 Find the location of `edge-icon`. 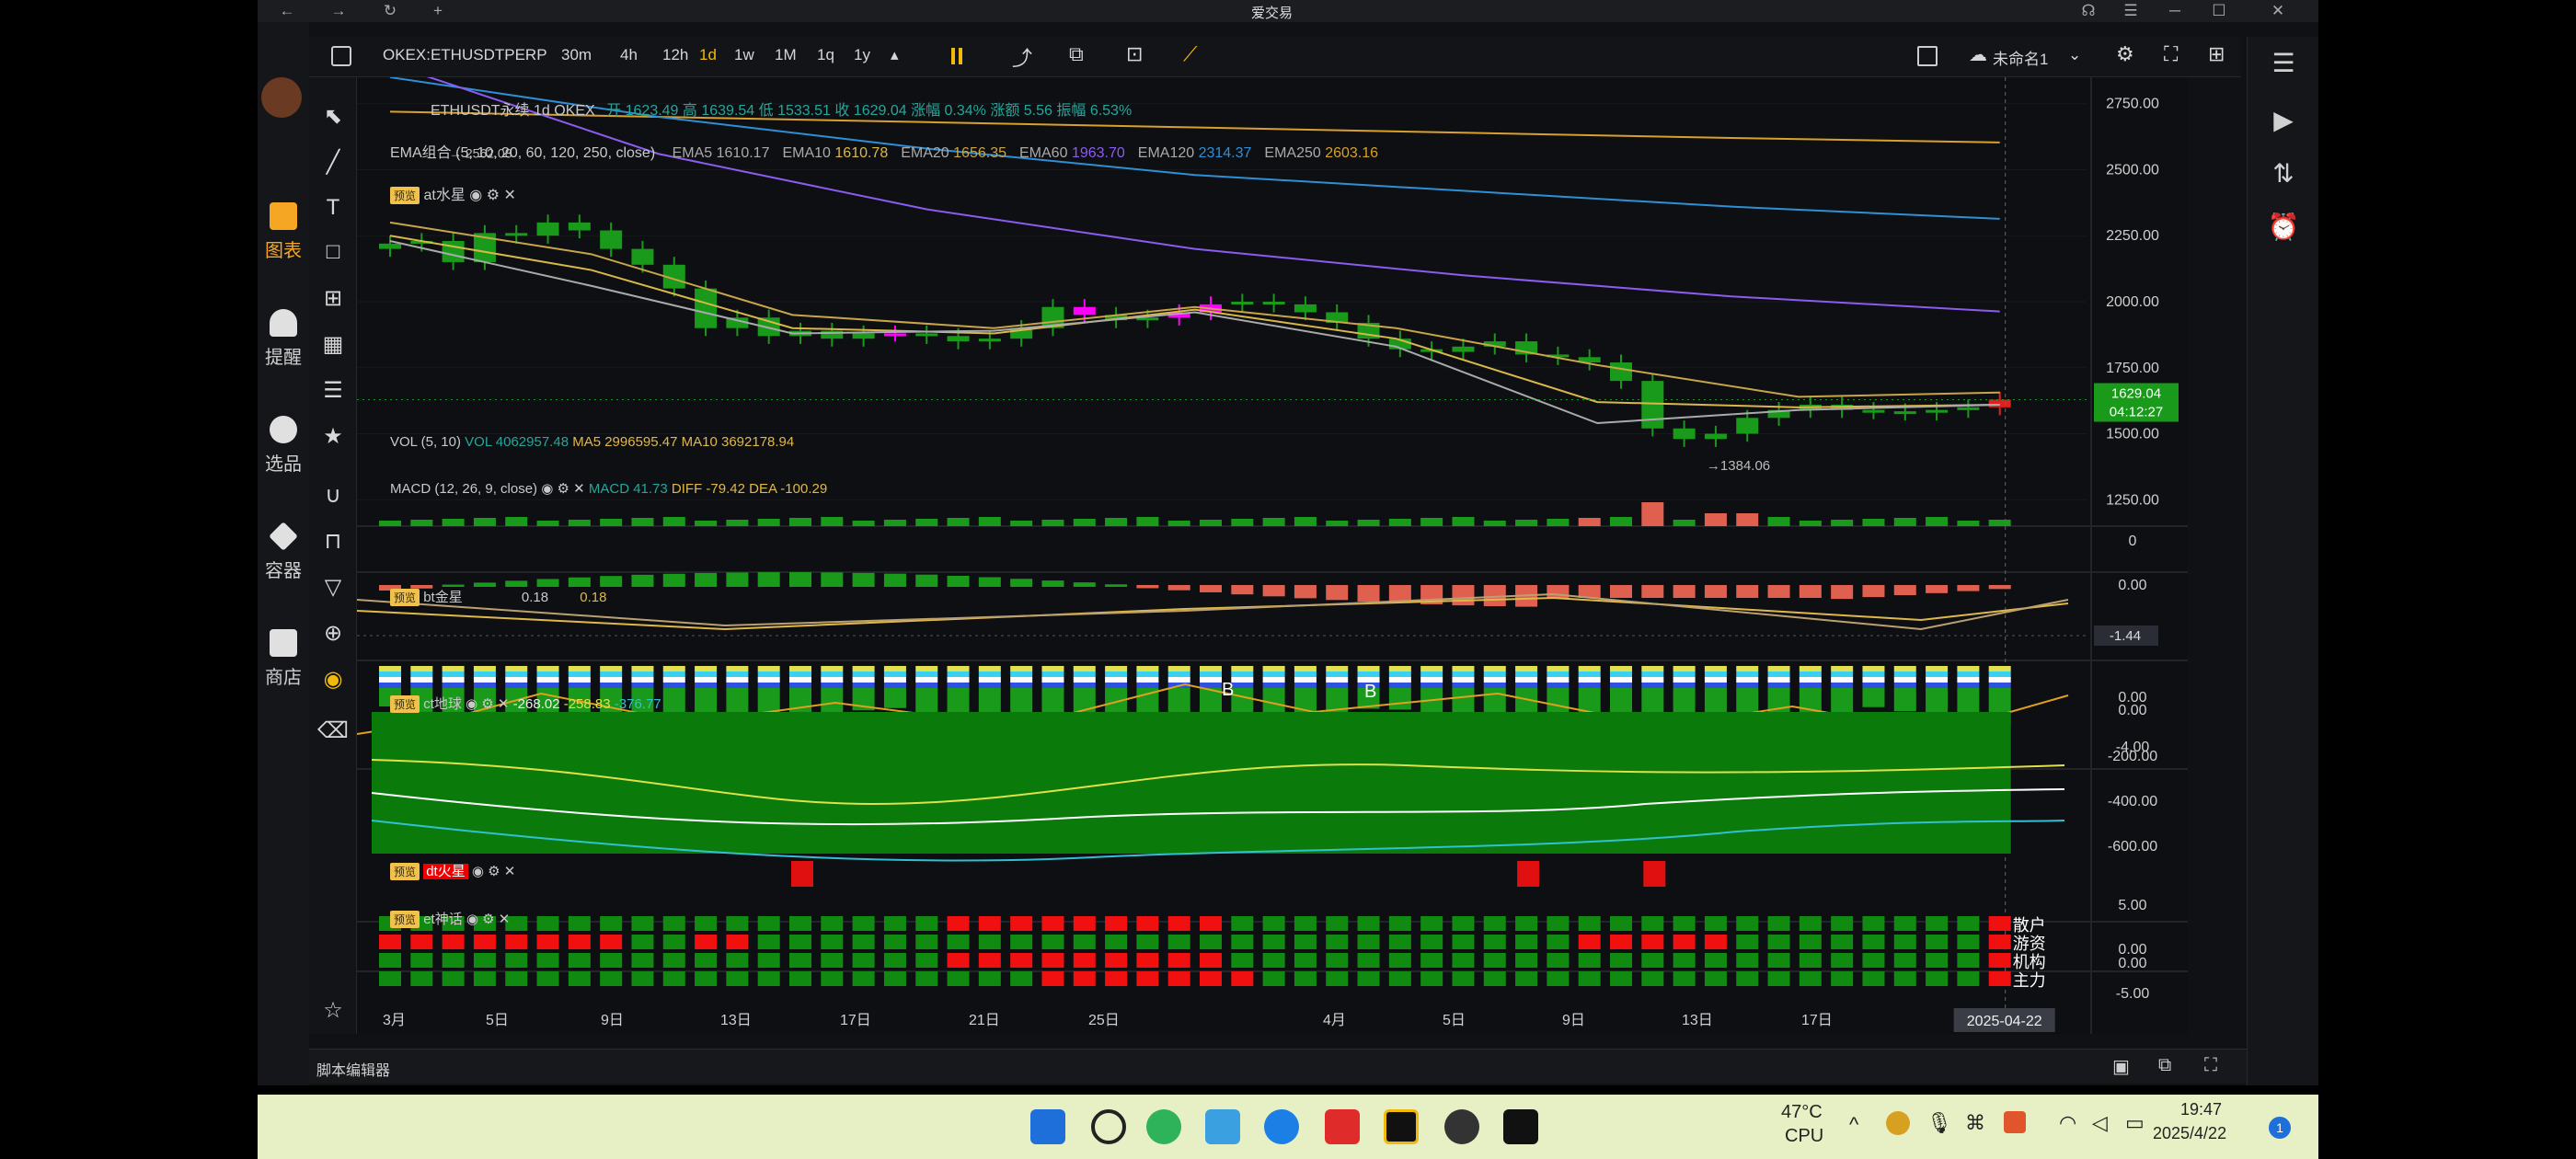

edge-icon is located at coordinates (1163, 1126).